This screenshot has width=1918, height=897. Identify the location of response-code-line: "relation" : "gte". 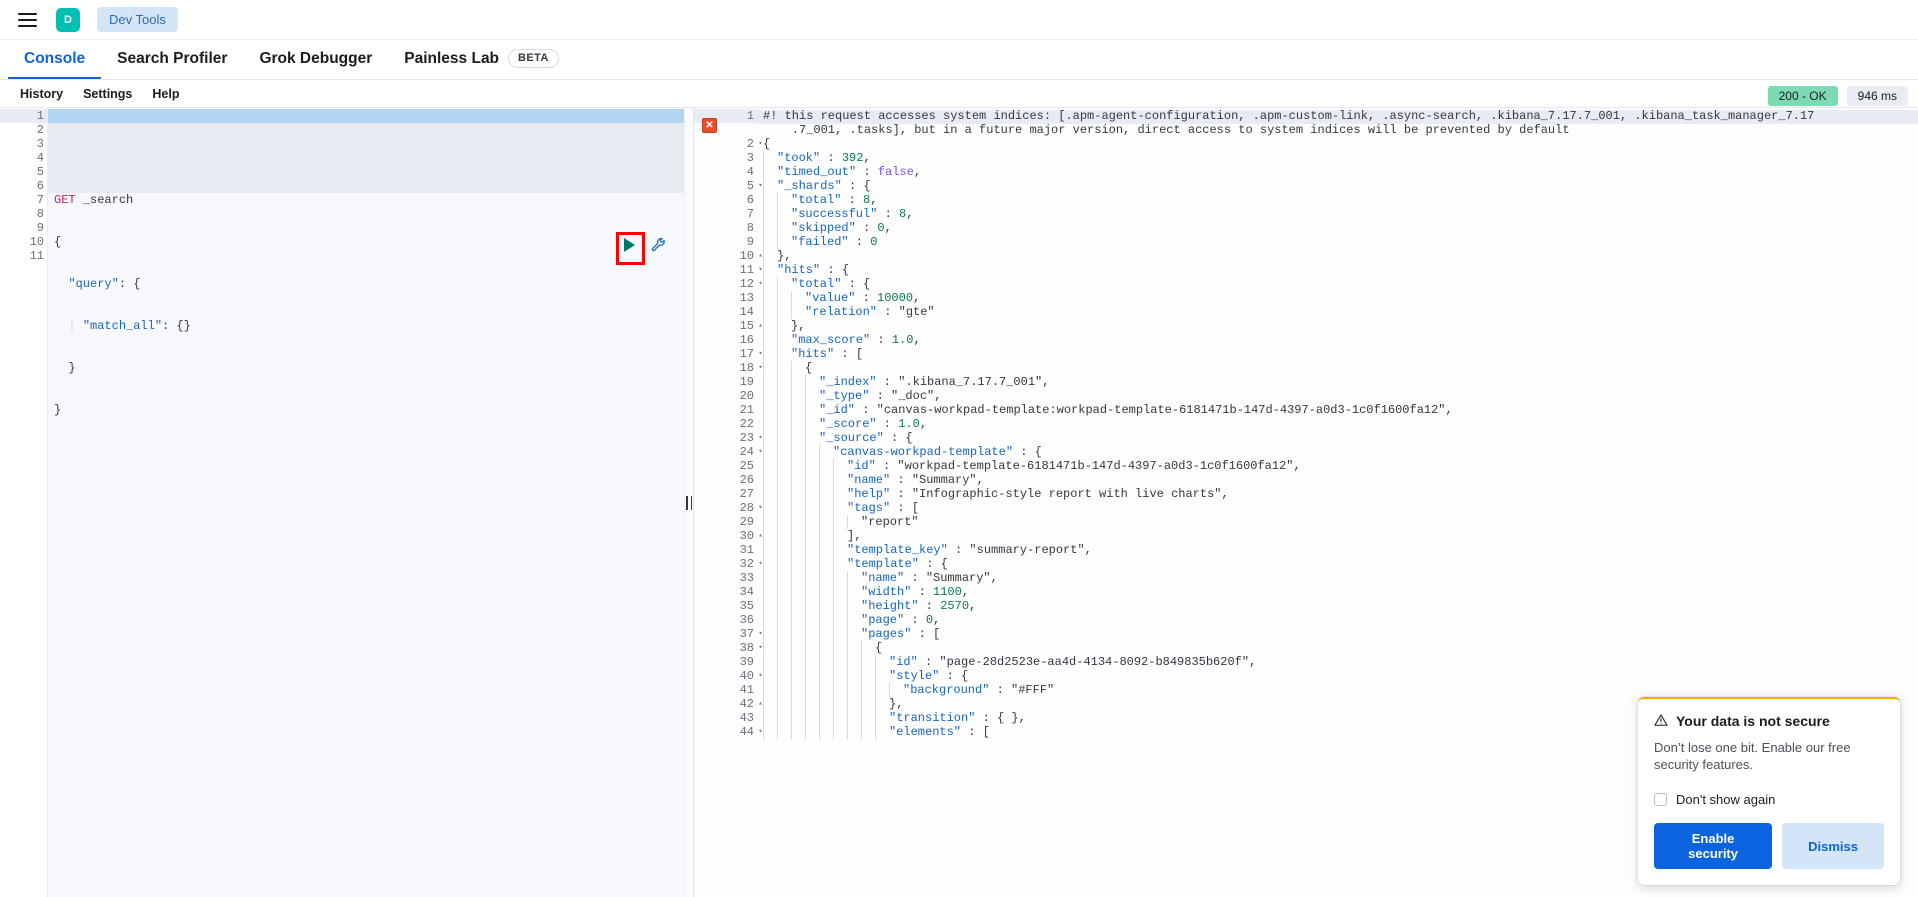
(1337, 312).